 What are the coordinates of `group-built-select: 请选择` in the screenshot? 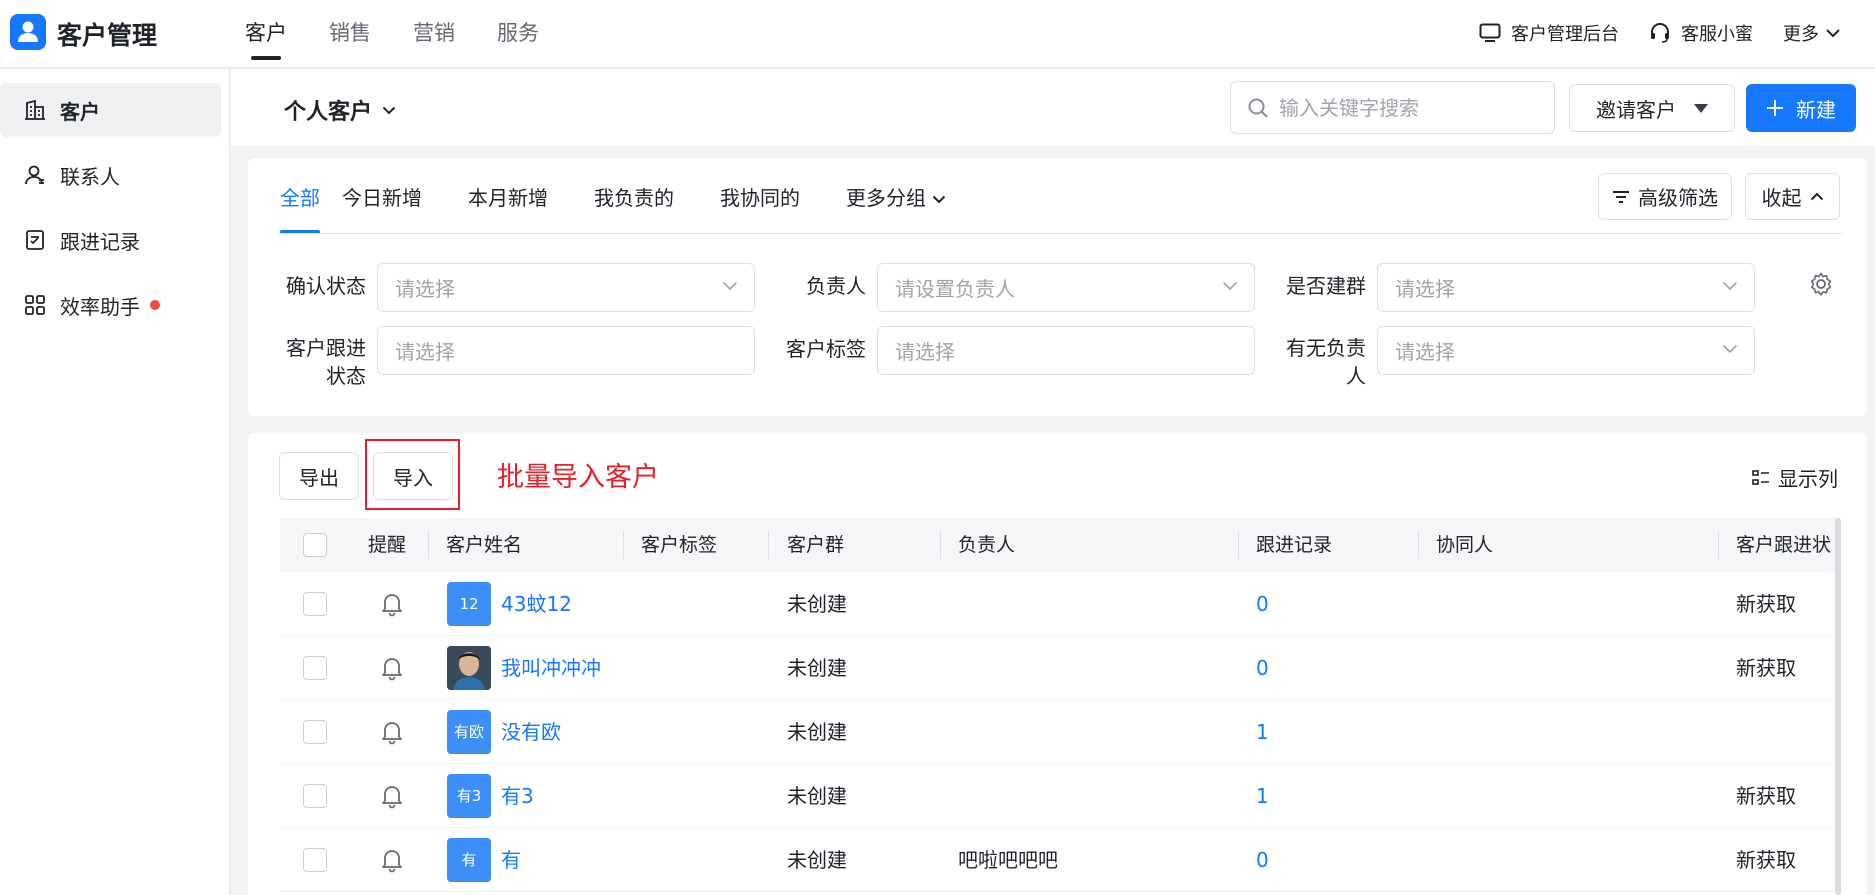 It's located at (1566, 287).